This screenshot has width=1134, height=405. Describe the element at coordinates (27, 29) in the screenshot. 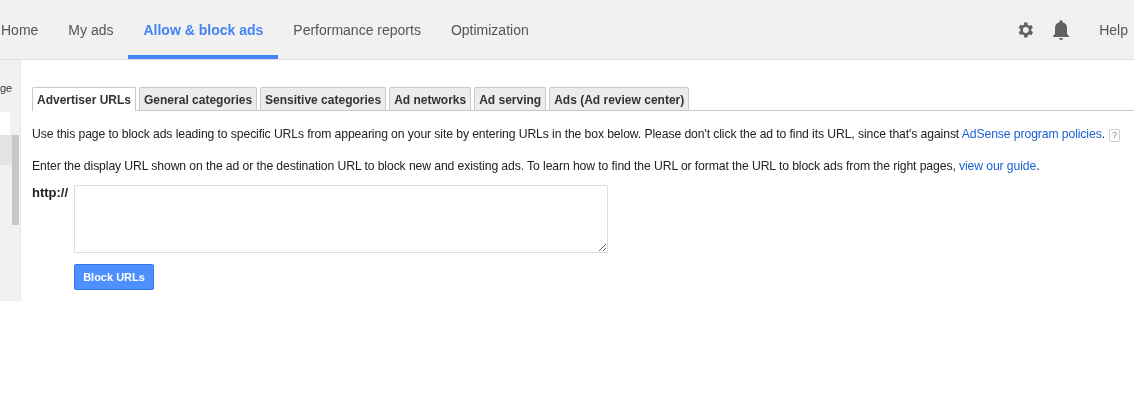

I see `nav-tab: Home` at that location.